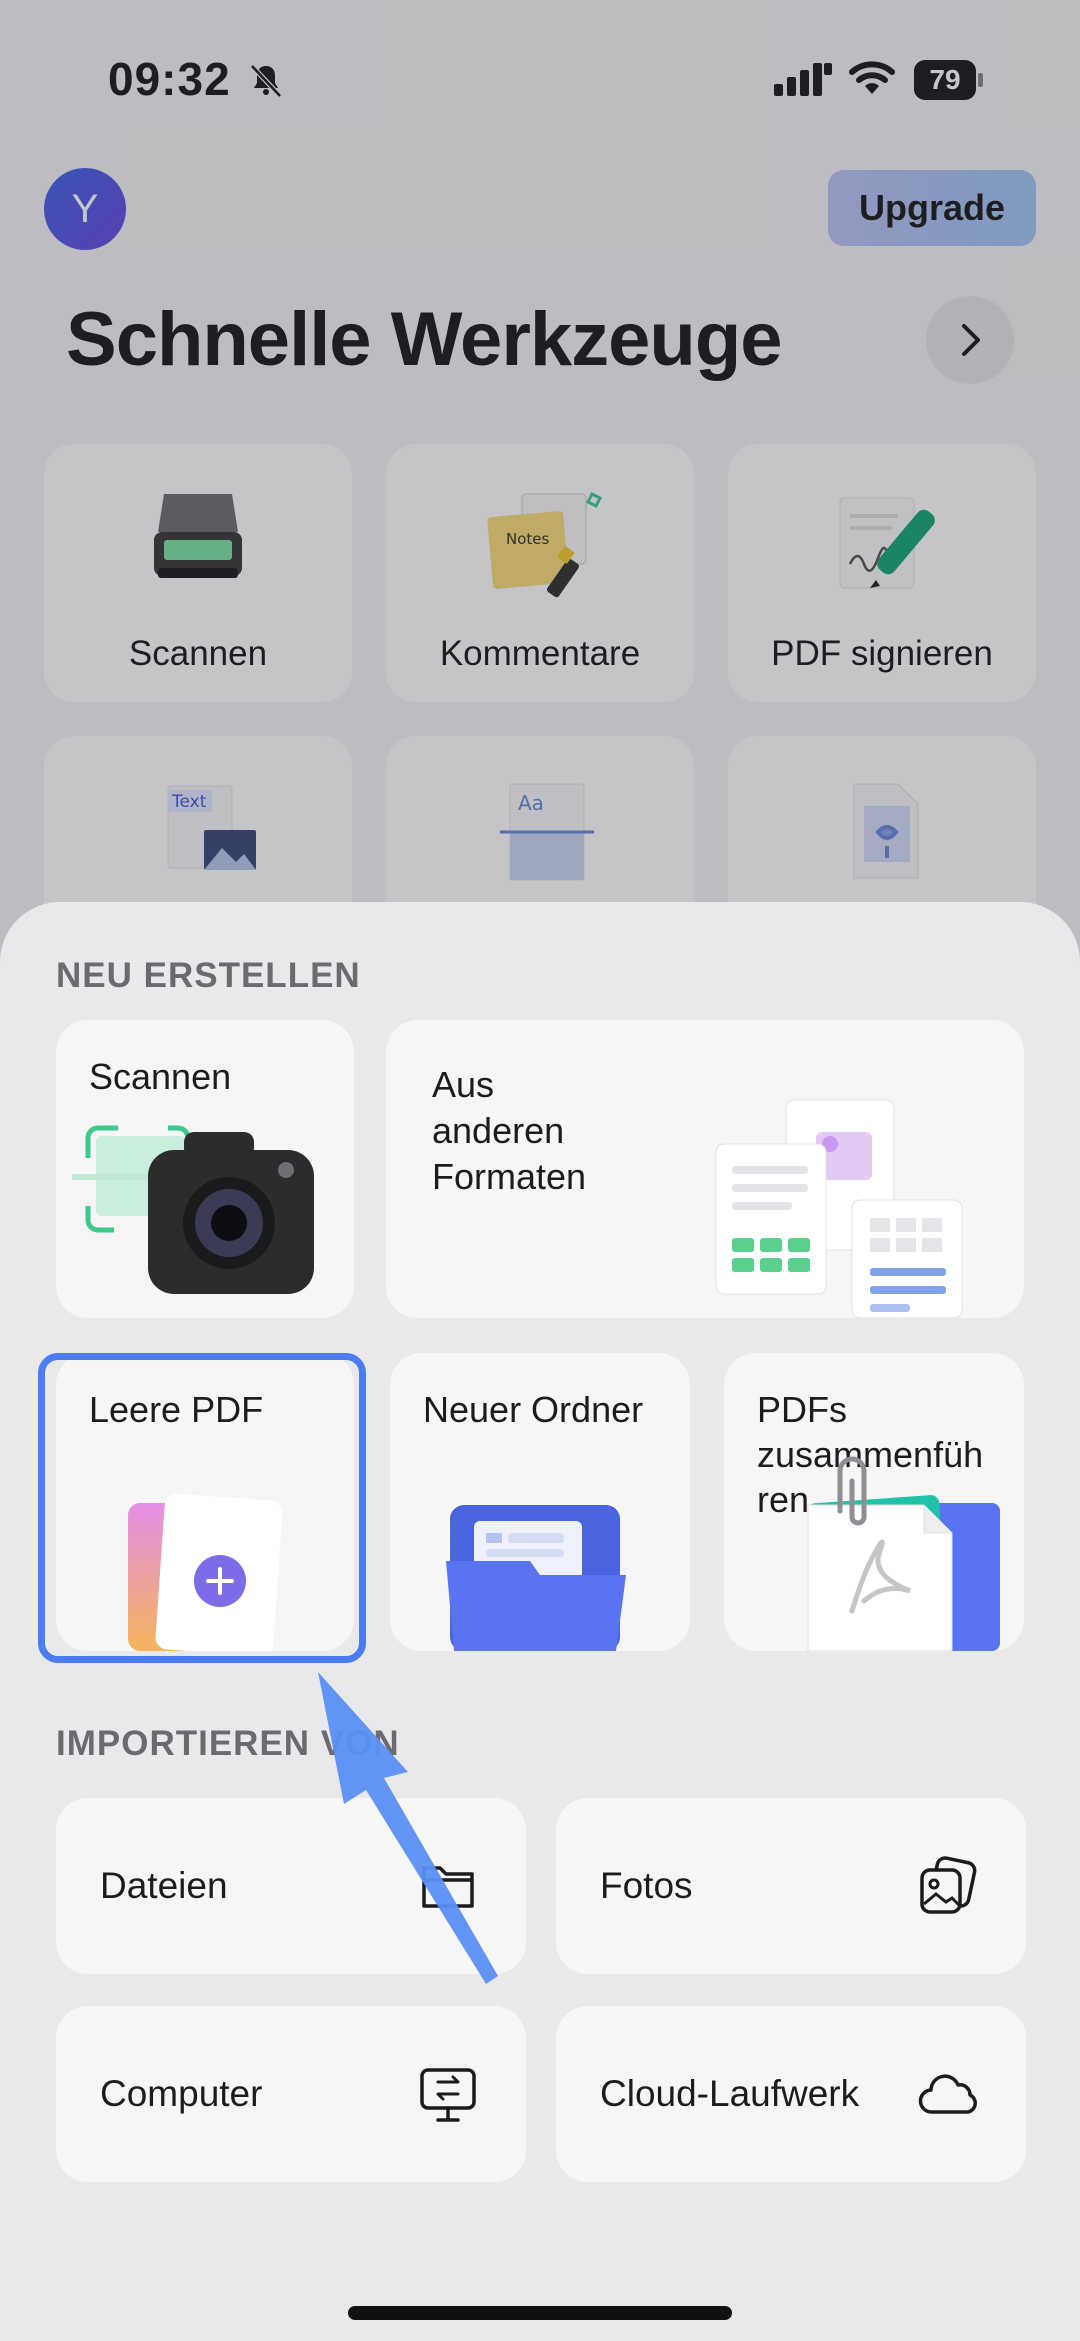  I want to click on import-label: Dateien, so click(164, 1885).